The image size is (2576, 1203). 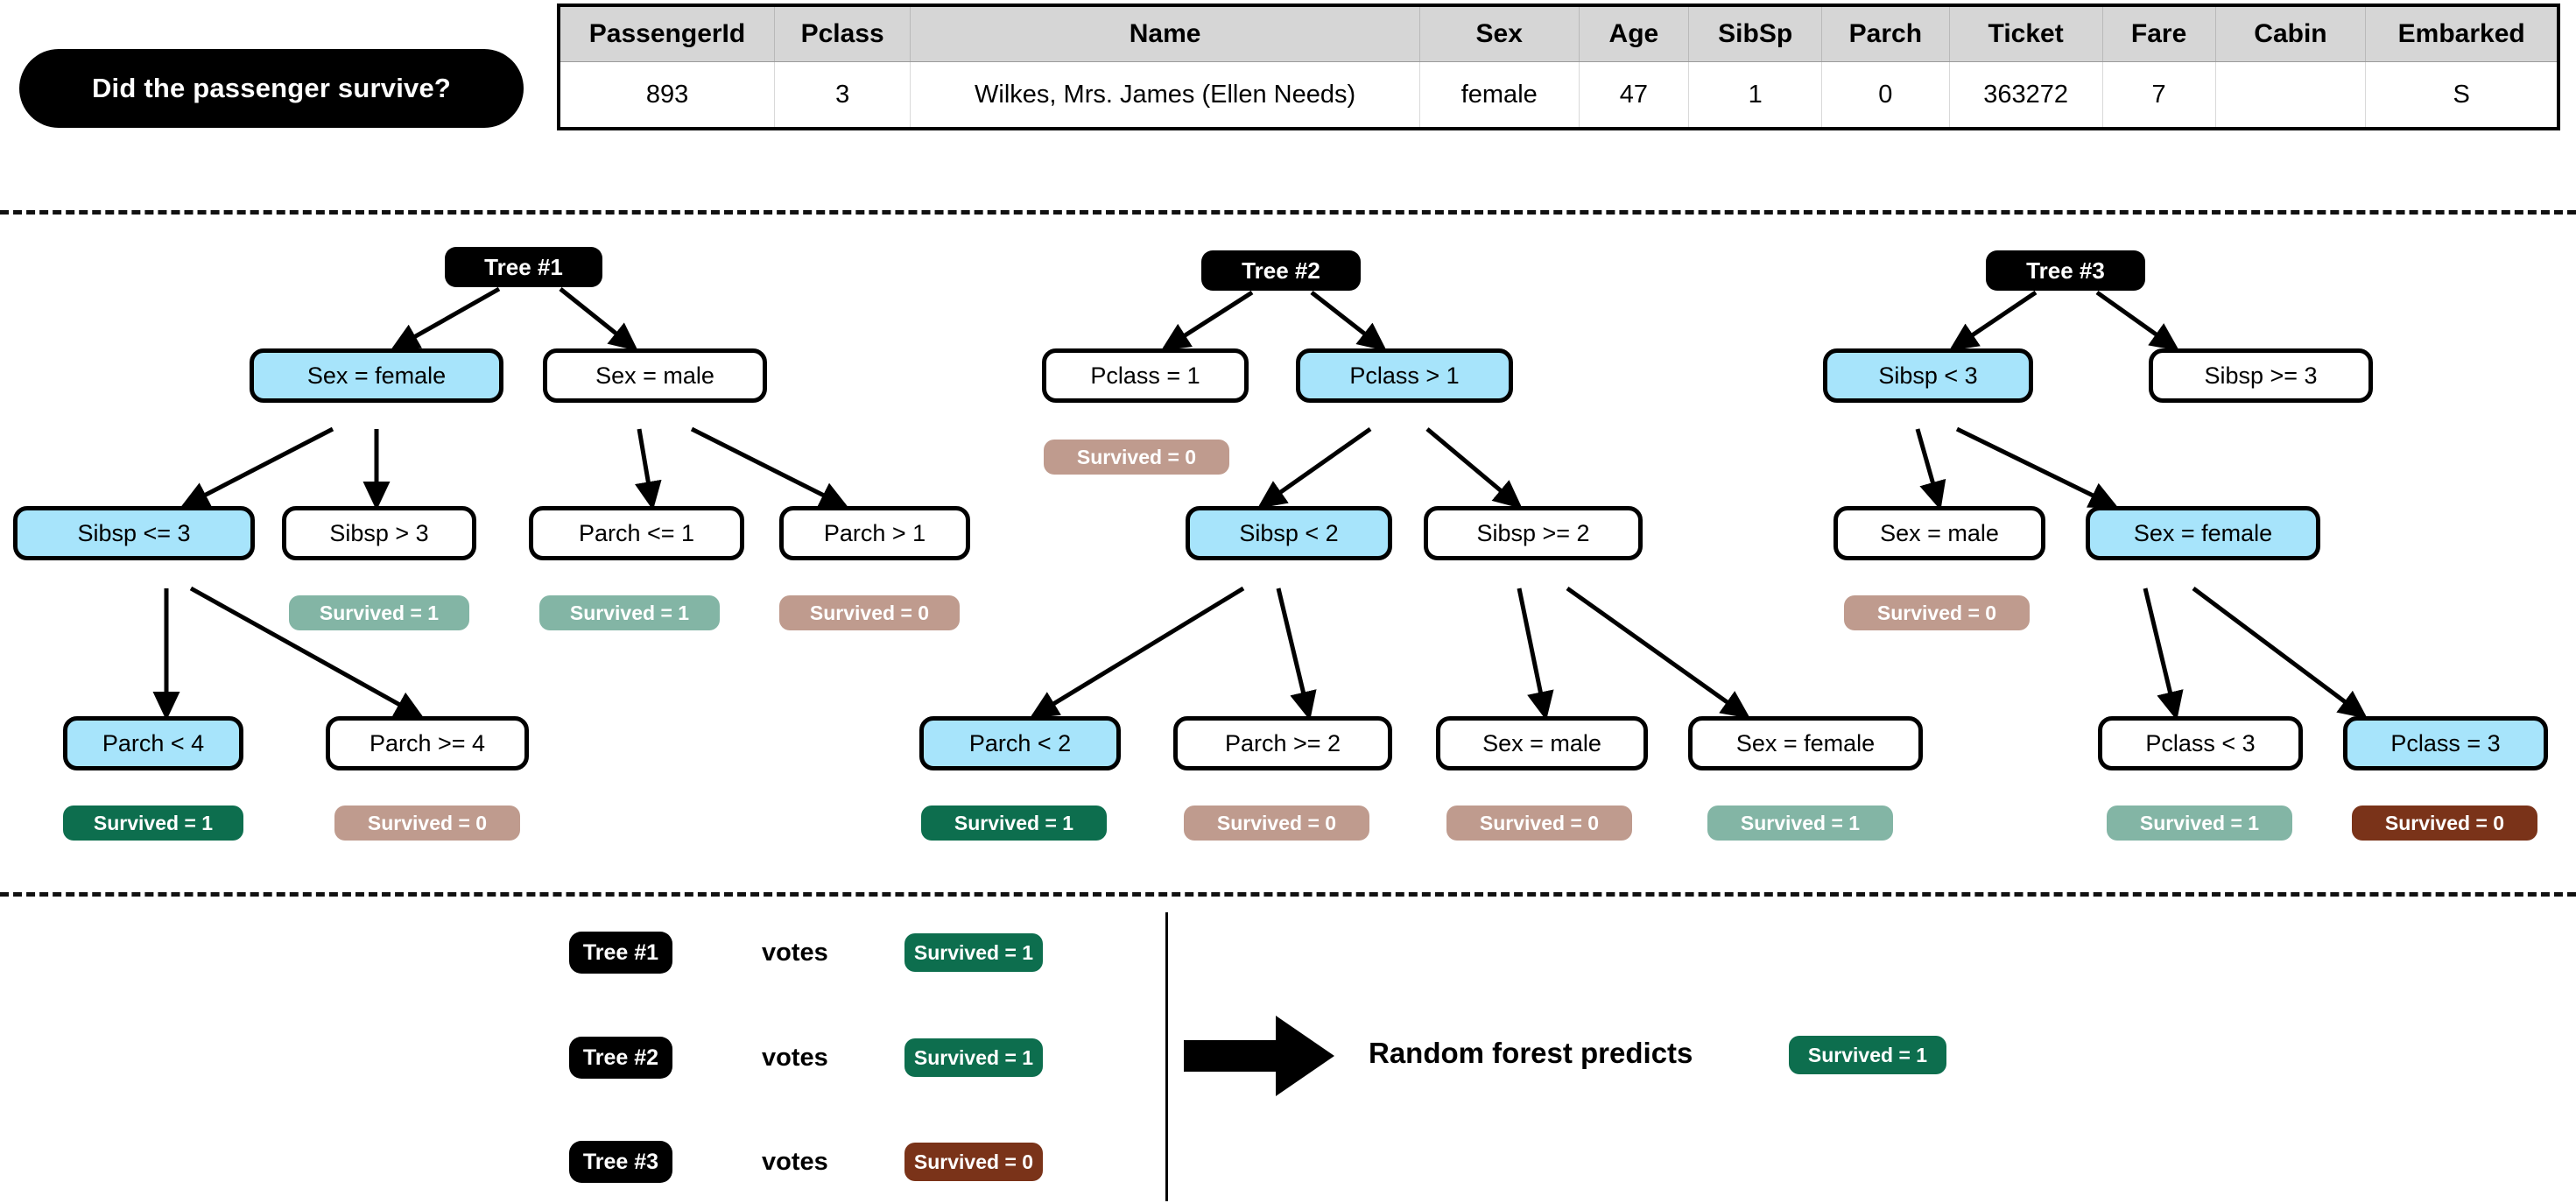 What do you see at coordinates (271, 88) in the screenshot?
I see `question-pill: Did the passenger survive?` at bounding box center [271, 88].